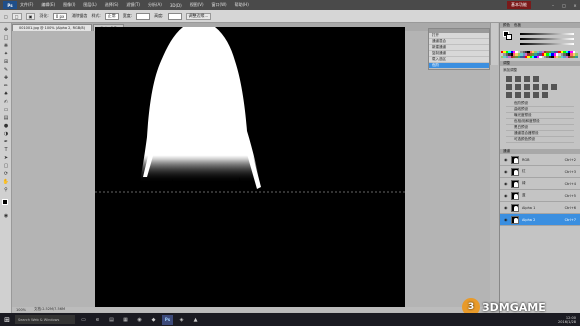 This screenshot has height=326, width=580. Describe the element at coordinates (97, 320) in the screenshot. I see `edge-icon: e` at that location.